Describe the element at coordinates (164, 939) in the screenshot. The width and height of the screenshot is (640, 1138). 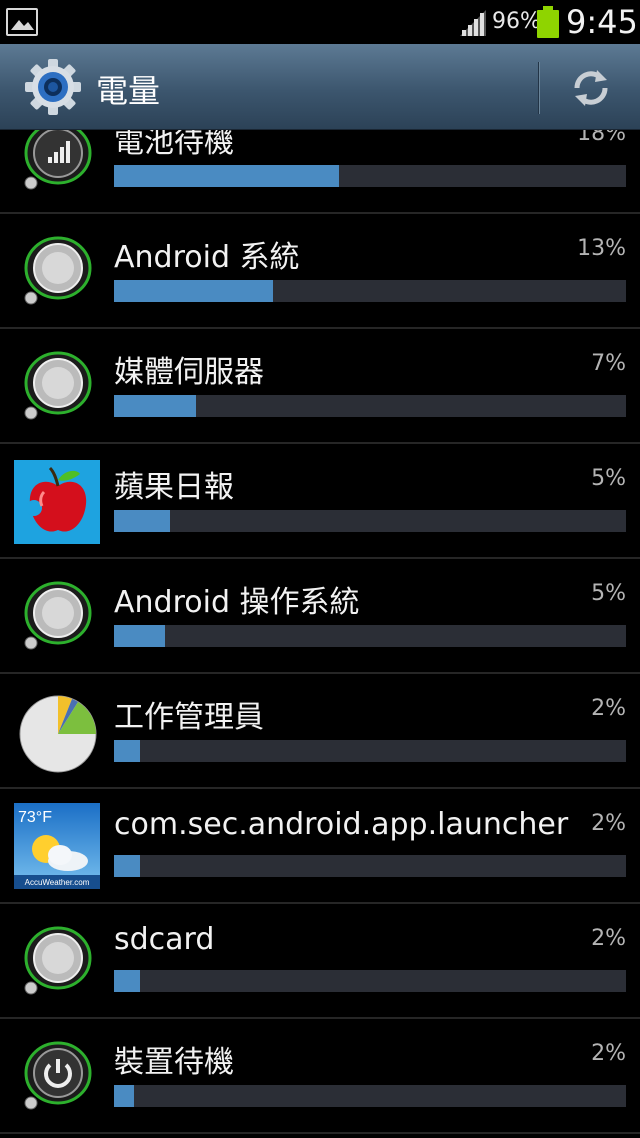
I see `app-name: sdcard` at that location.